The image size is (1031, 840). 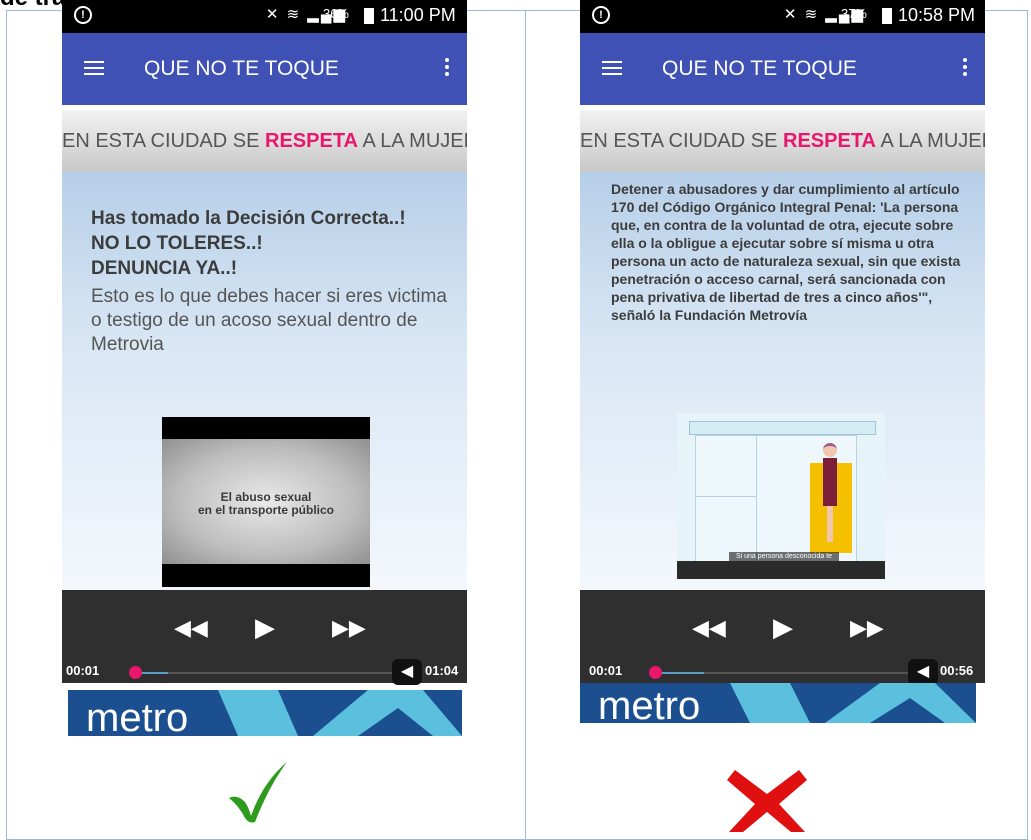 What do you see at coordinates (266, 510) in the screenshot?
I see `video-caption-line: en el transporte público` at bounding box center [266, 510].